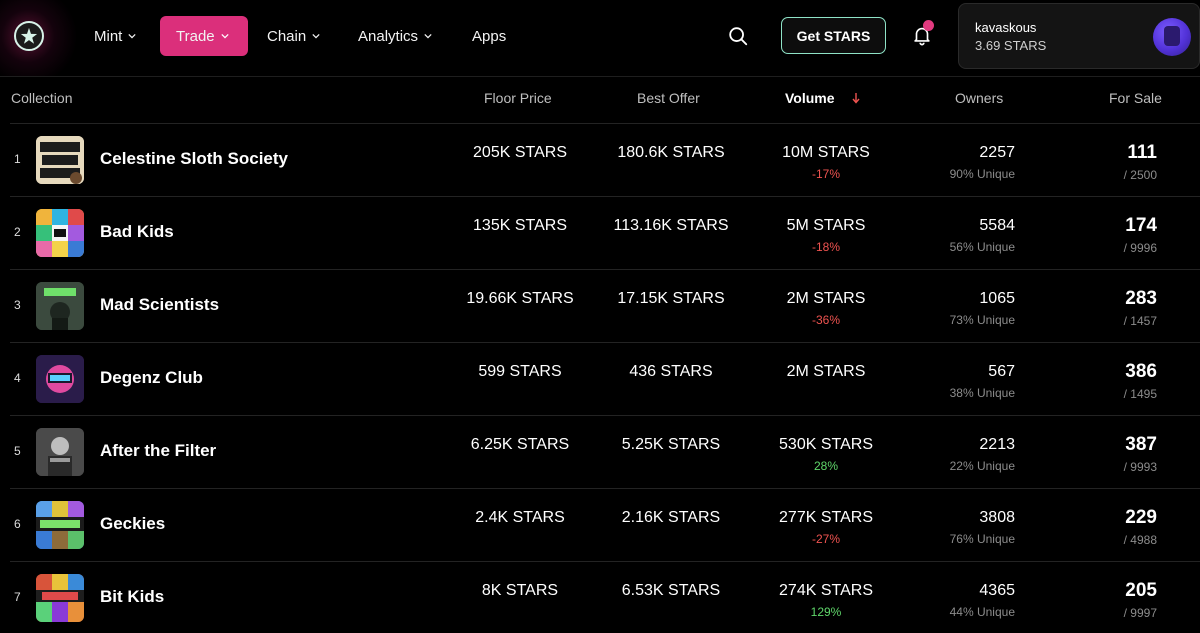 The image size is (1200, 633). Describe the element at coordinates (151, 378) in the screenshot. I see `collection-name: Degenz Club` at that location.